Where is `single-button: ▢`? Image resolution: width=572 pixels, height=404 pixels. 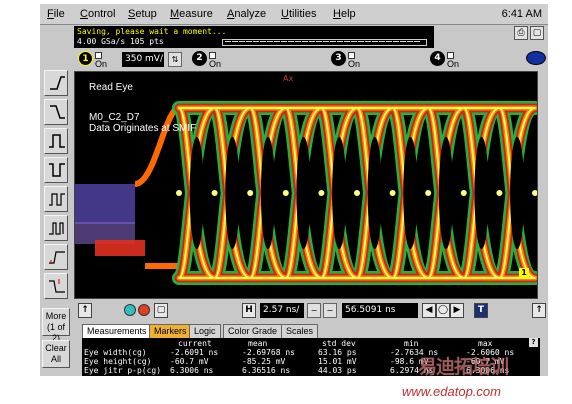
single-button: ▢ is located at coordinates (161, 310).